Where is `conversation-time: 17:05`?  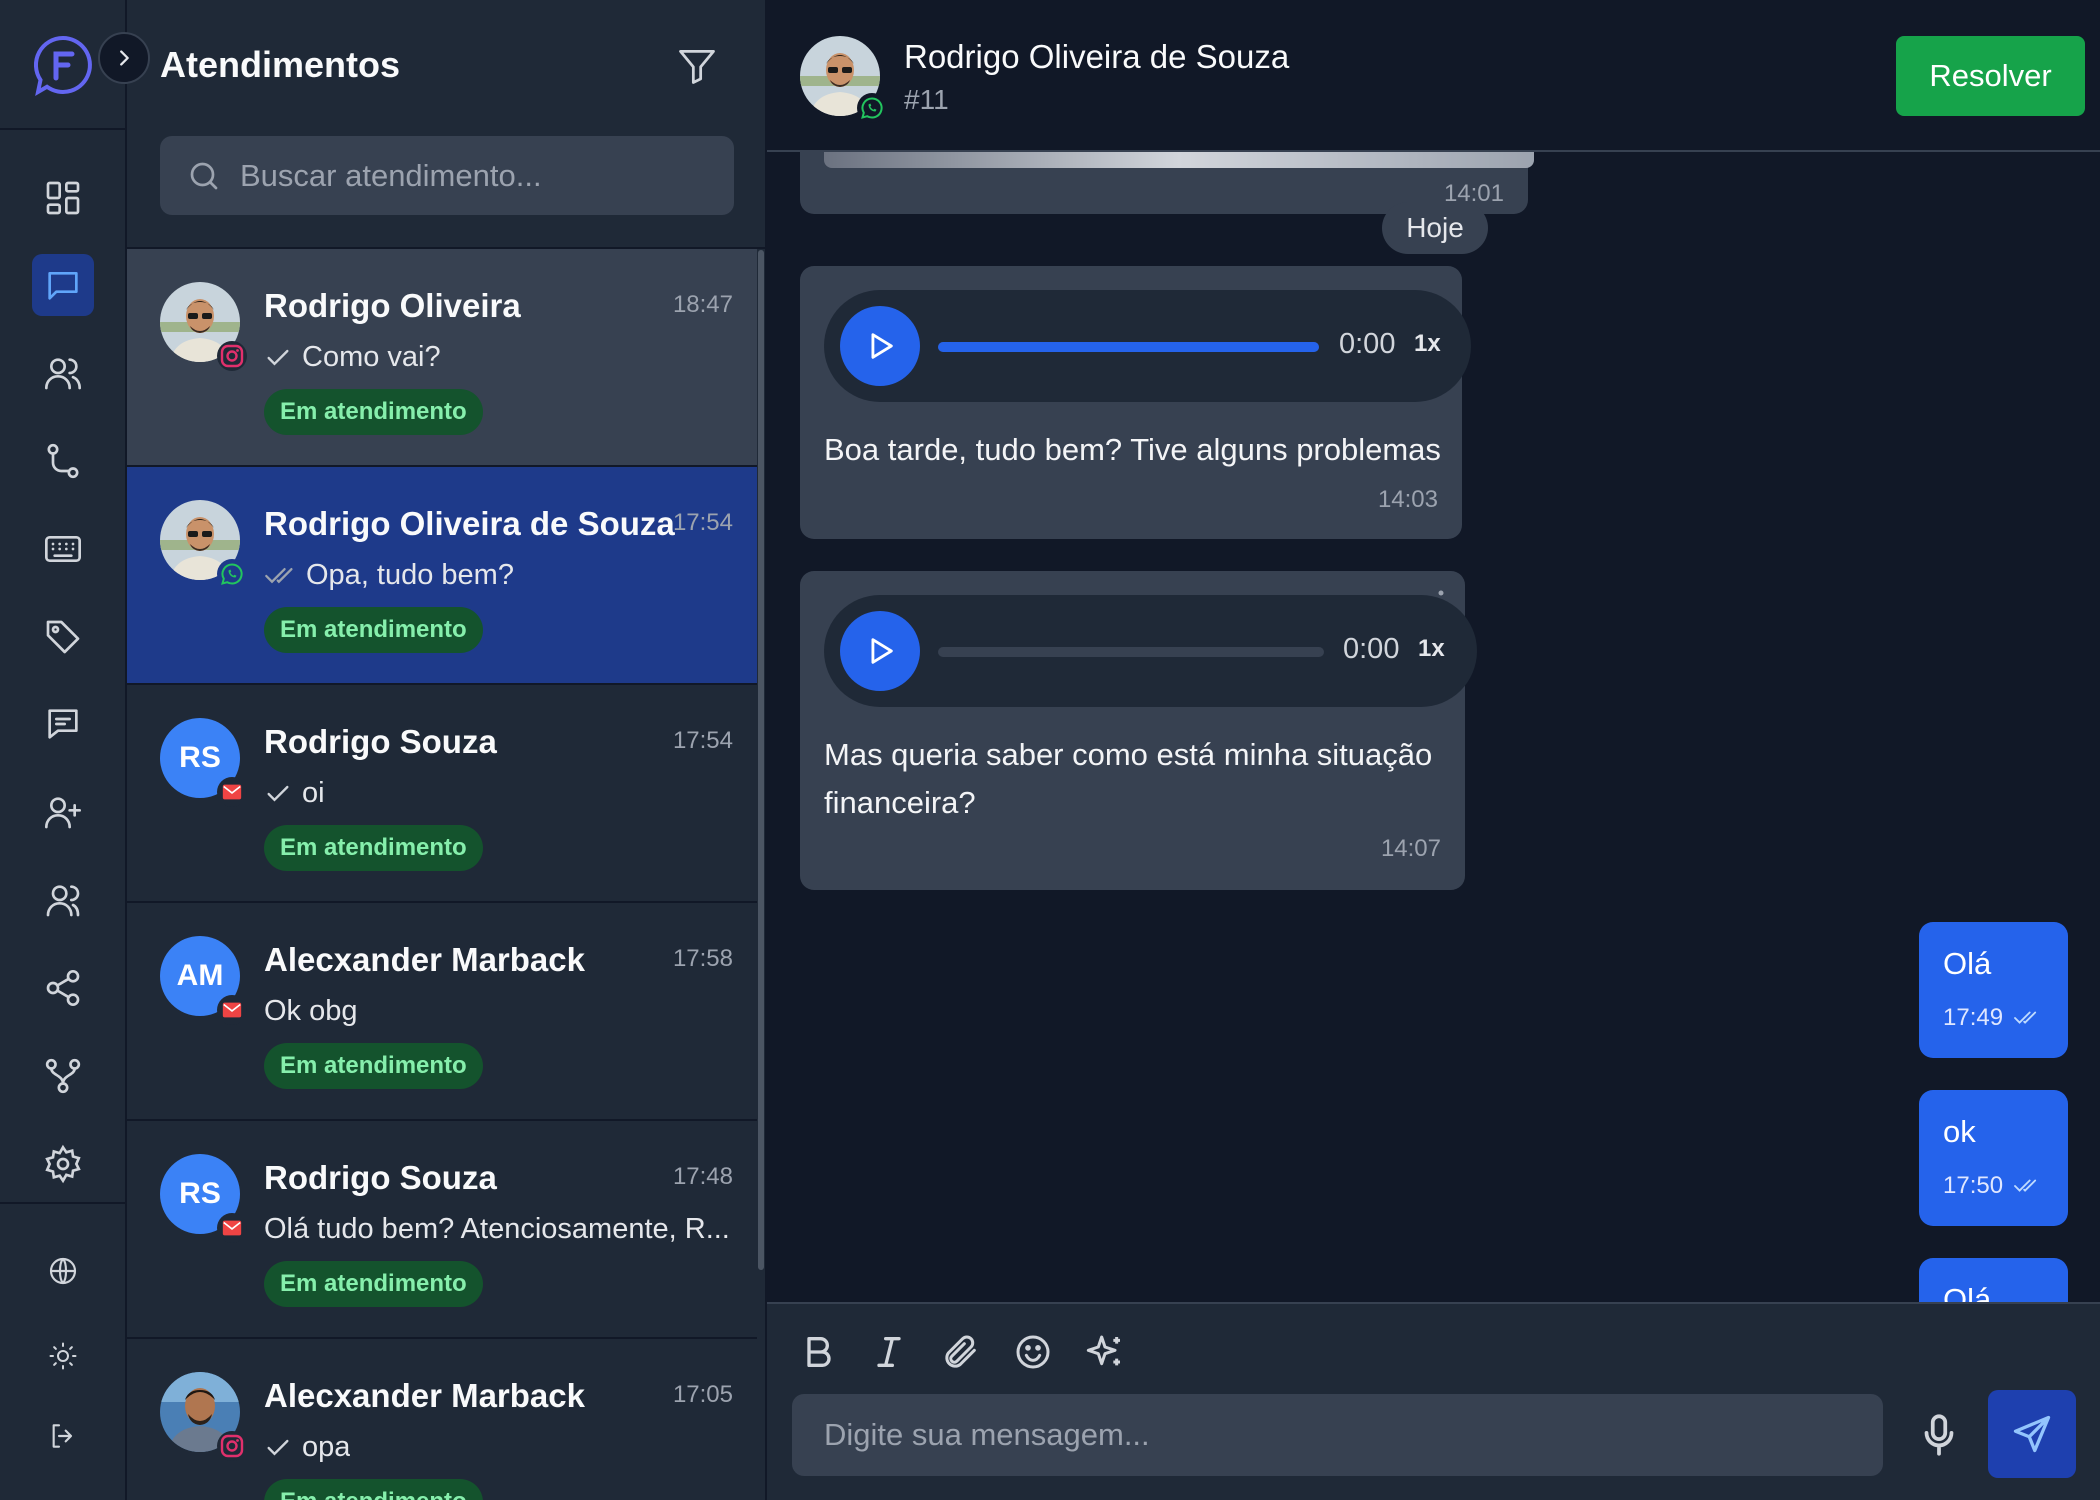 conversation-time: 17:05 is located at coordinates (702, 1394).